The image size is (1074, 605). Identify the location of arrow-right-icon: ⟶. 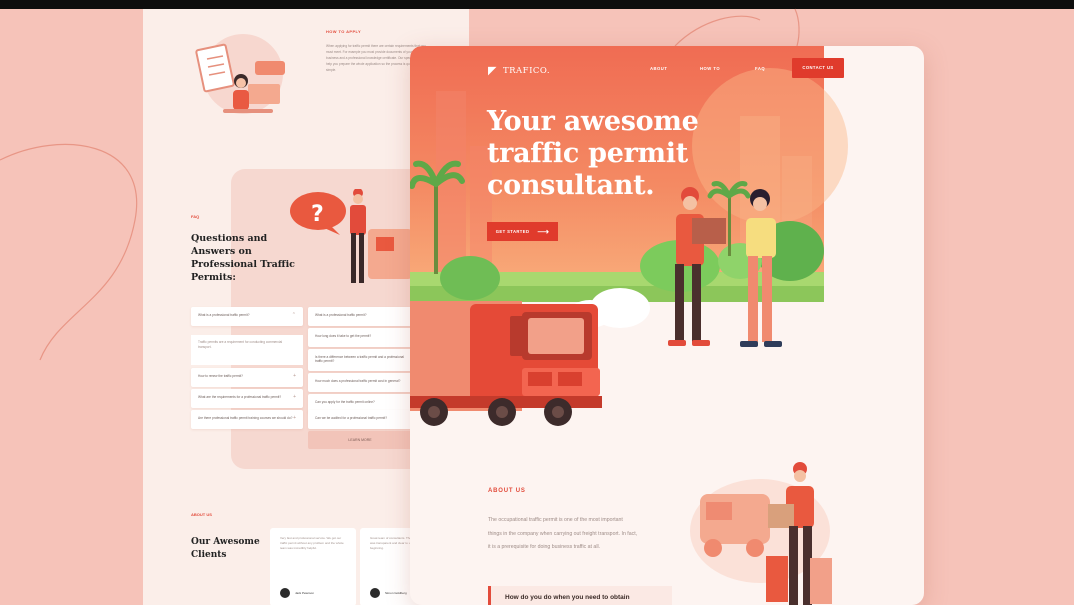
(543, 231).